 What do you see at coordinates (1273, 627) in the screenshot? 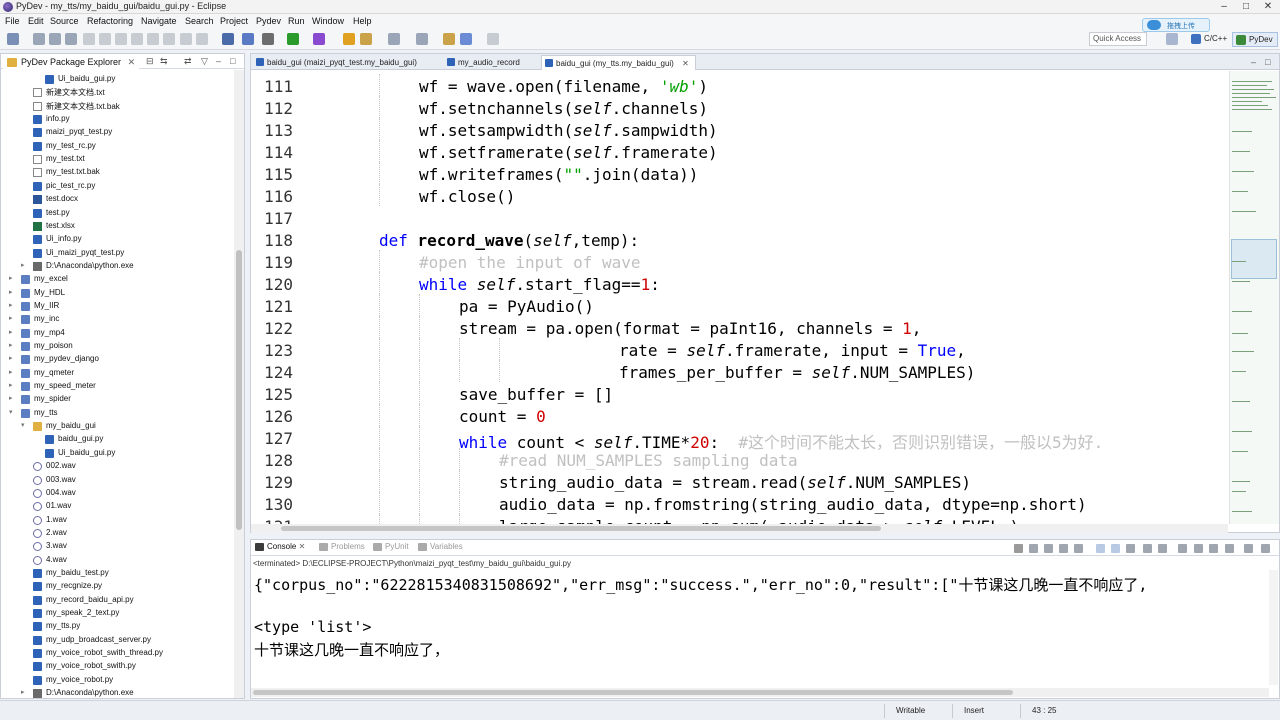
I see `console-vertical-scrollbar` at bounding box center [1273, 627].